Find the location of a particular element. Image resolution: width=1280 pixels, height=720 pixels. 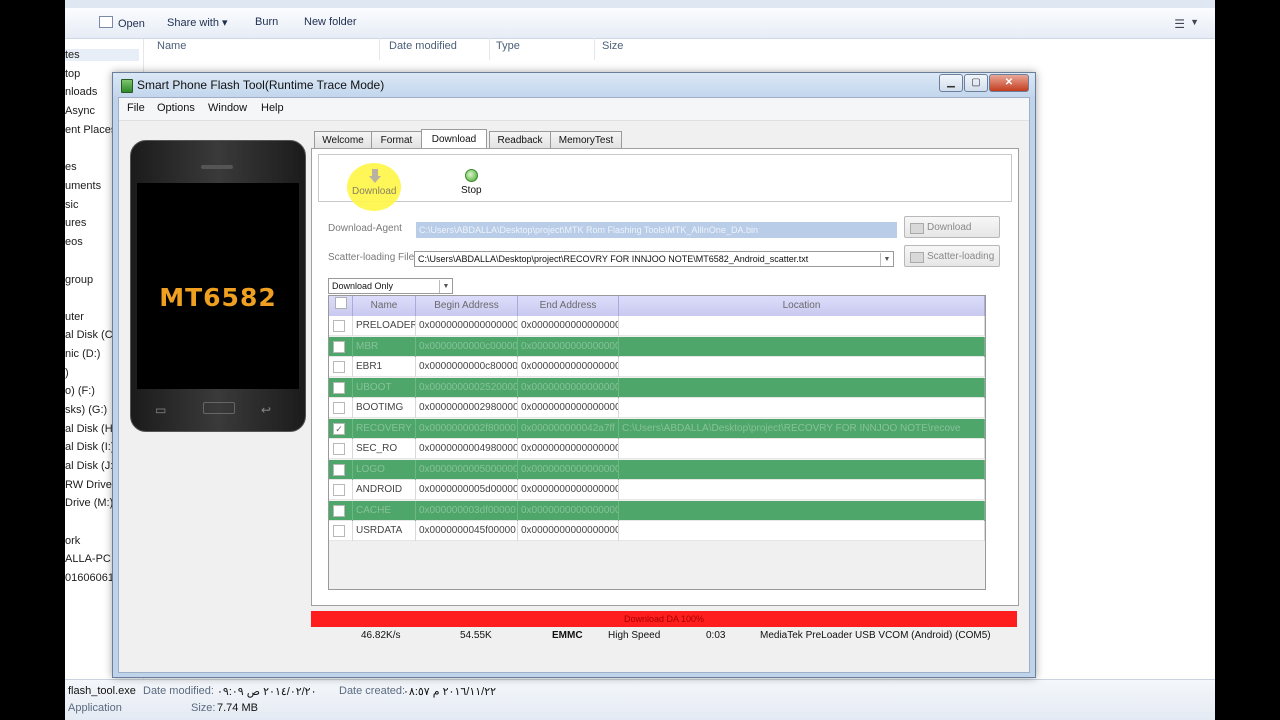

home-key-icon is located at coordinates (219, 408).